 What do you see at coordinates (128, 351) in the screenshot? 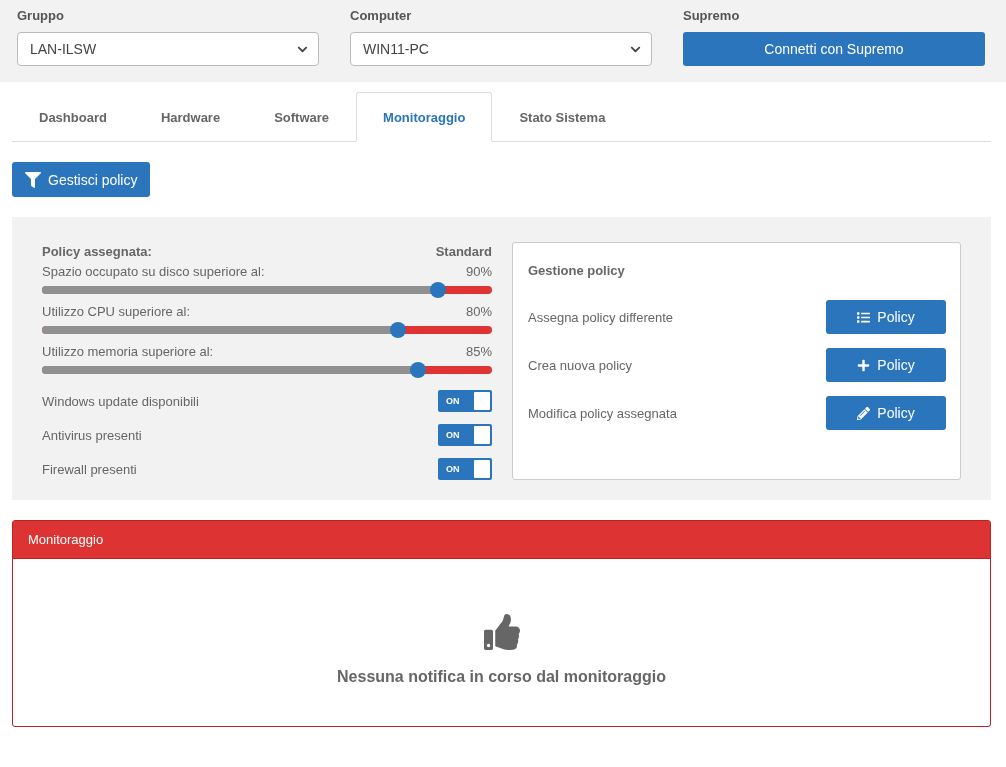
I see `threshold-label: Utilizzo memoria superiore al:` at bounding box center [128, 351].